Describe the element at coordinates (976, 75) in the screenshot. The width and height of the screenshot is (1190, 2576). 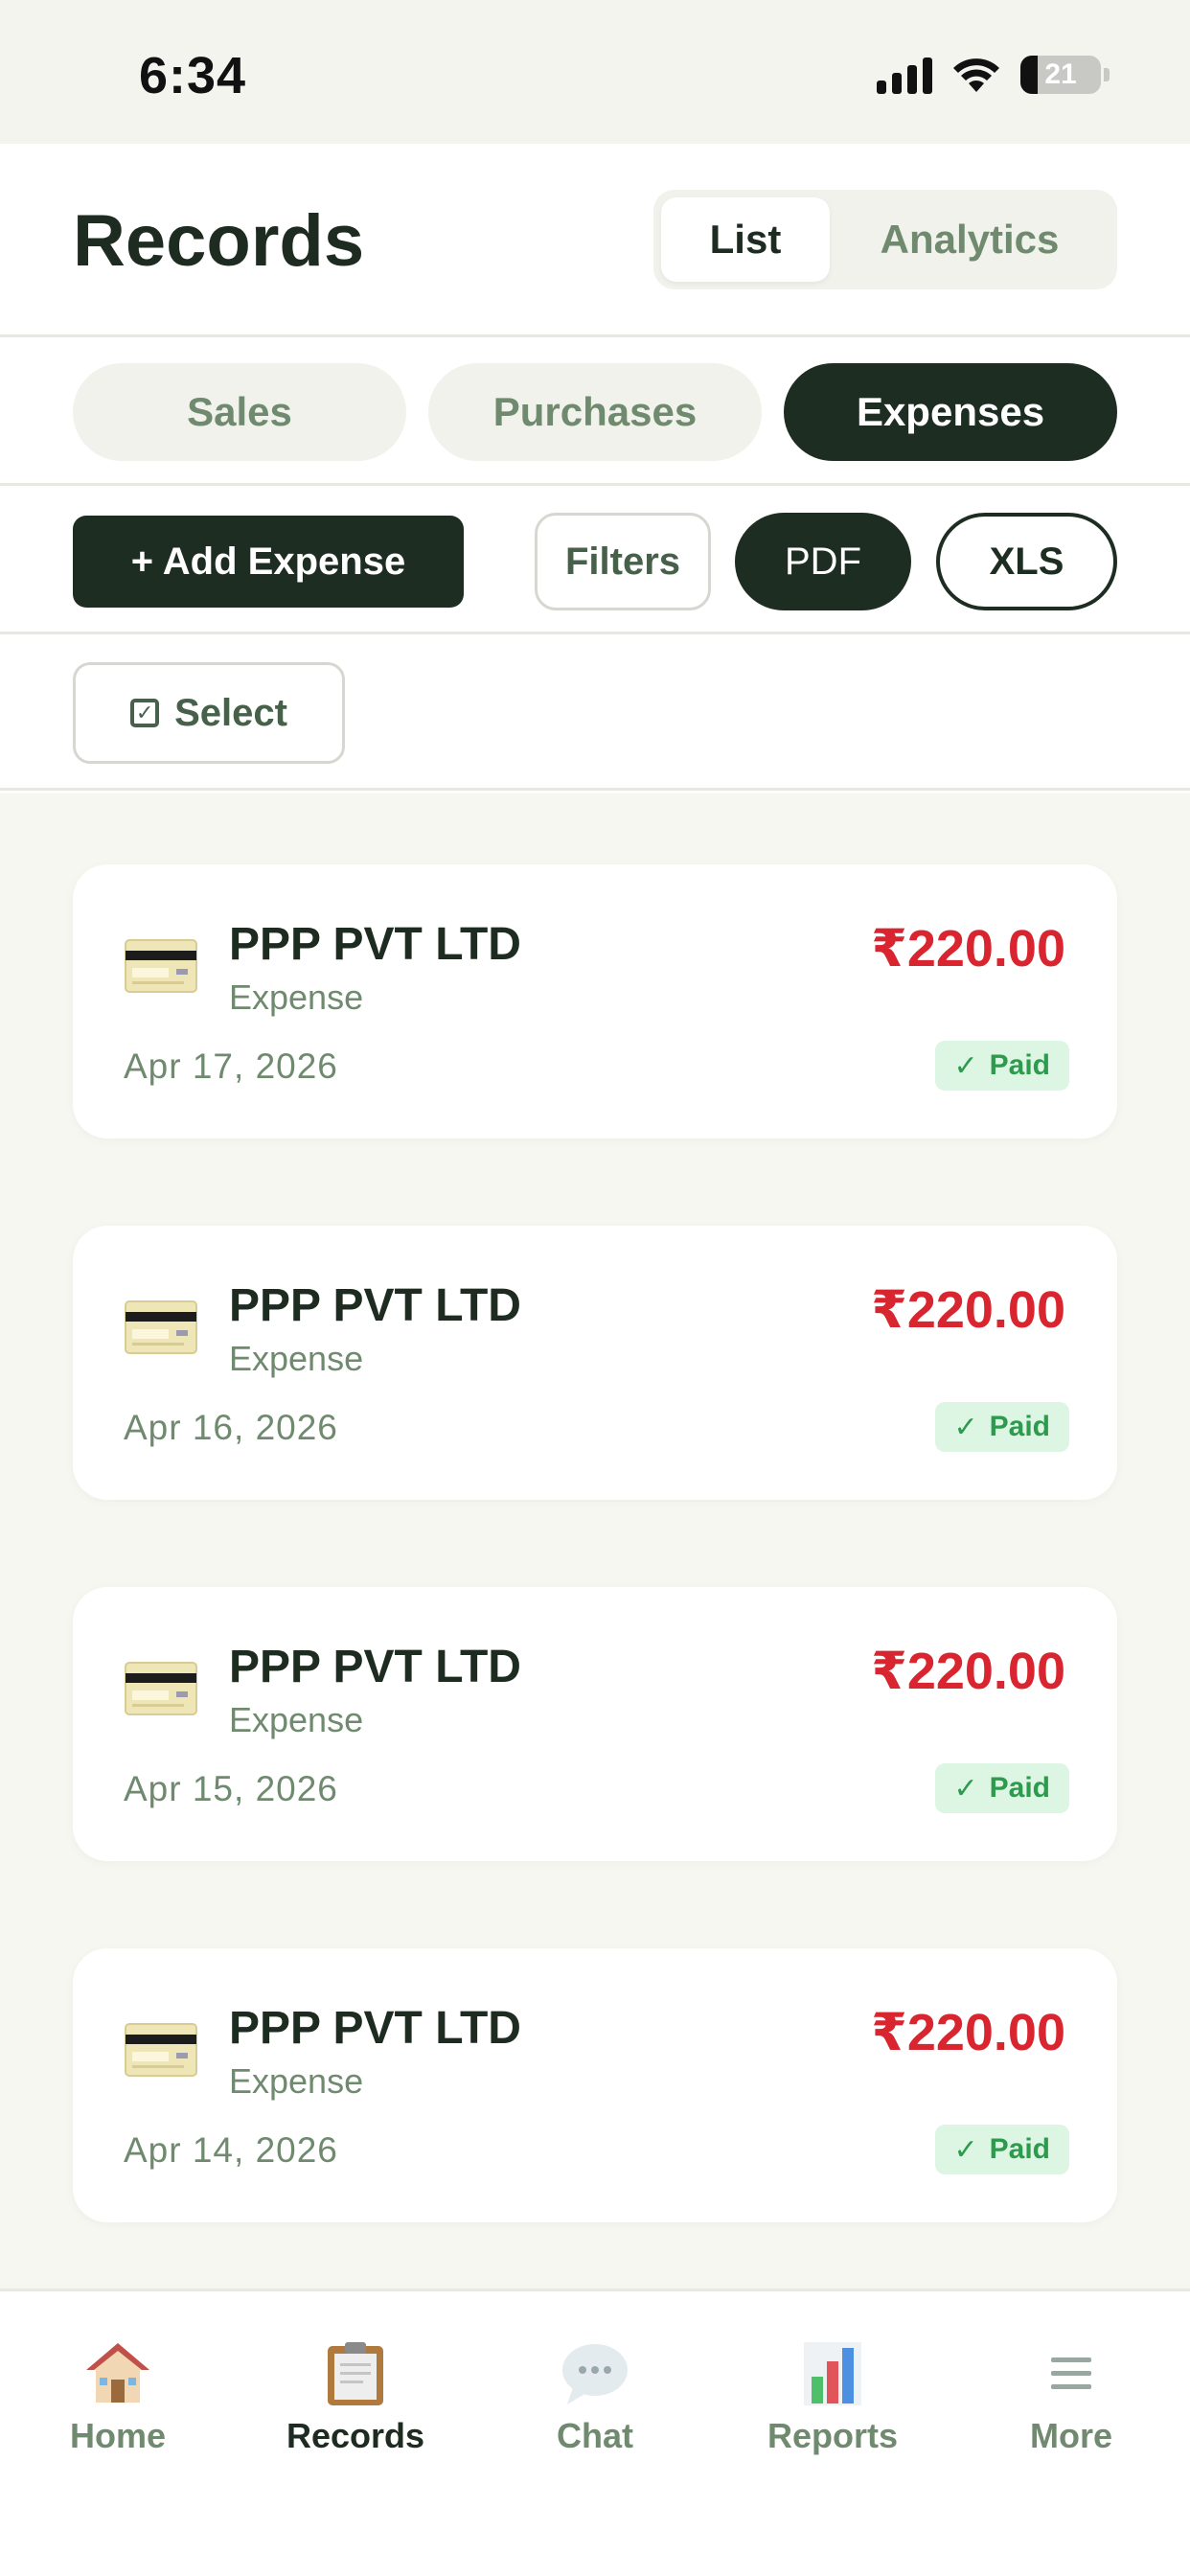
I see `wifi-icon` at that location.